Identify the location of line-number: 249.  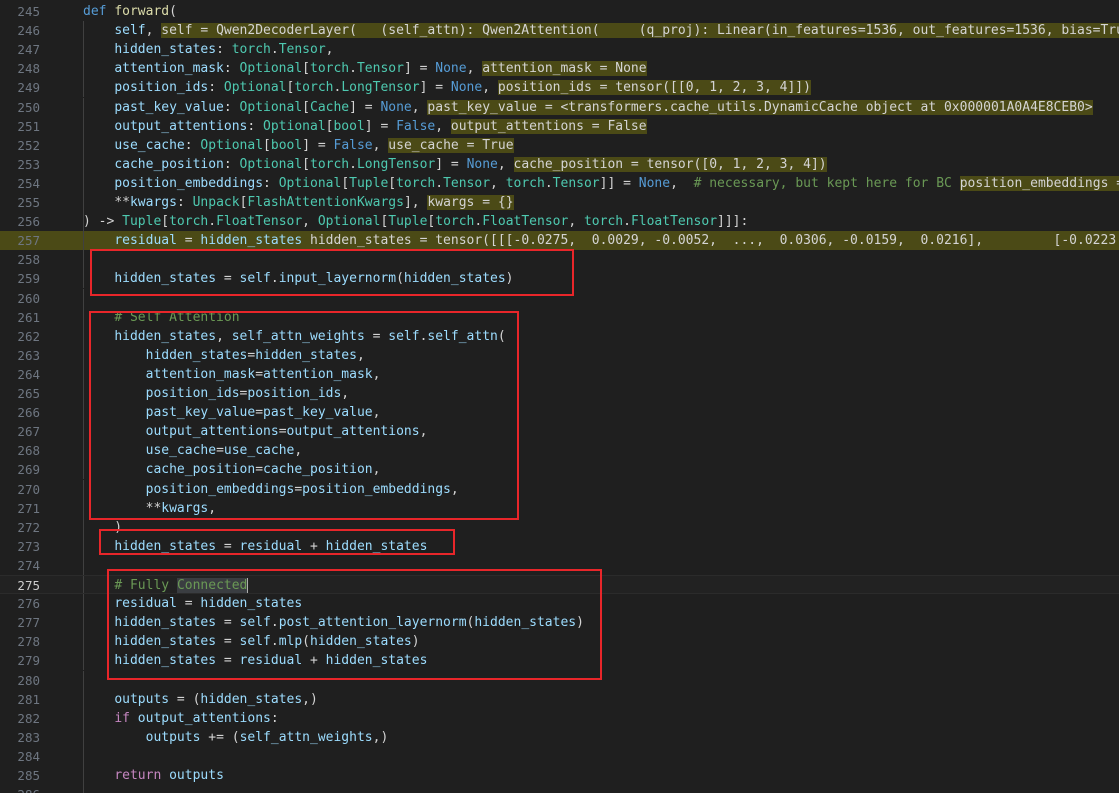
(28, 88).